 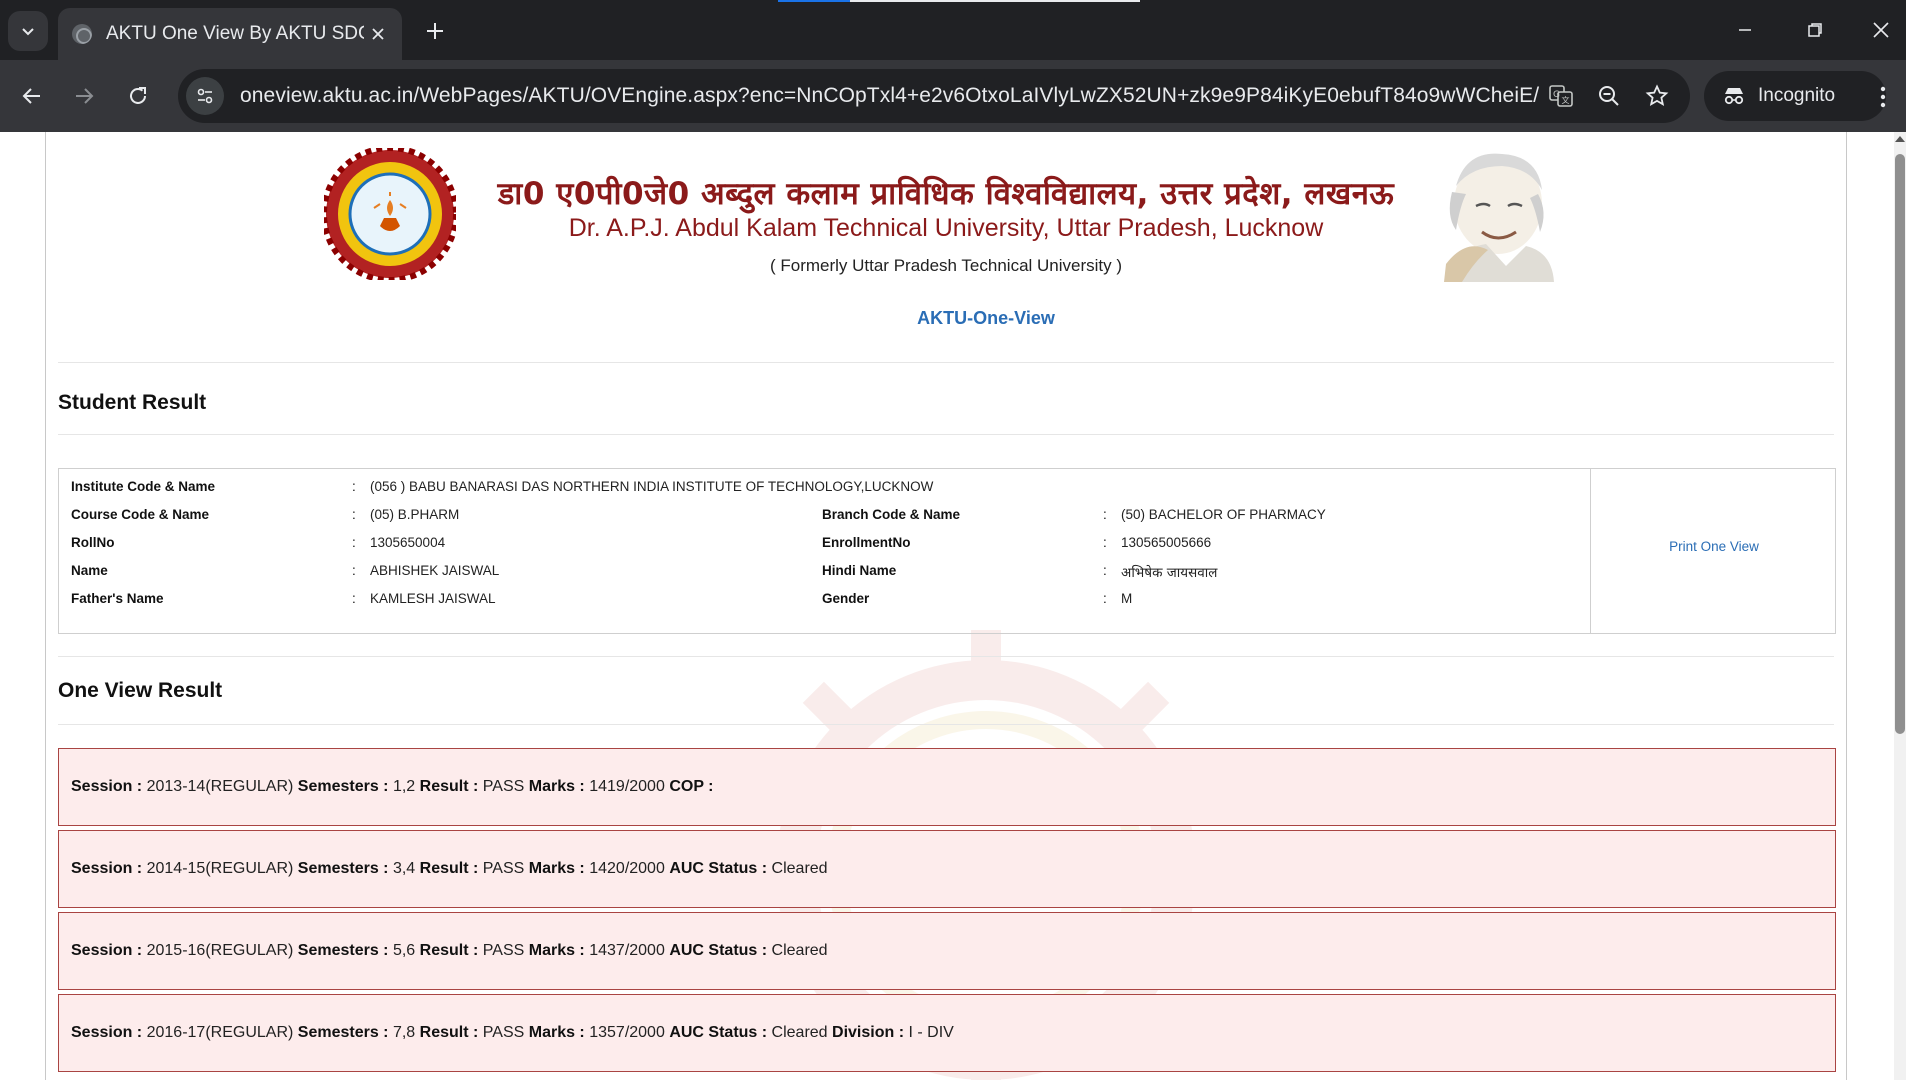 What do you see at coordinates (138, 96) in the screenshot?
I see `reload-button` at bounding box center [138, 96].